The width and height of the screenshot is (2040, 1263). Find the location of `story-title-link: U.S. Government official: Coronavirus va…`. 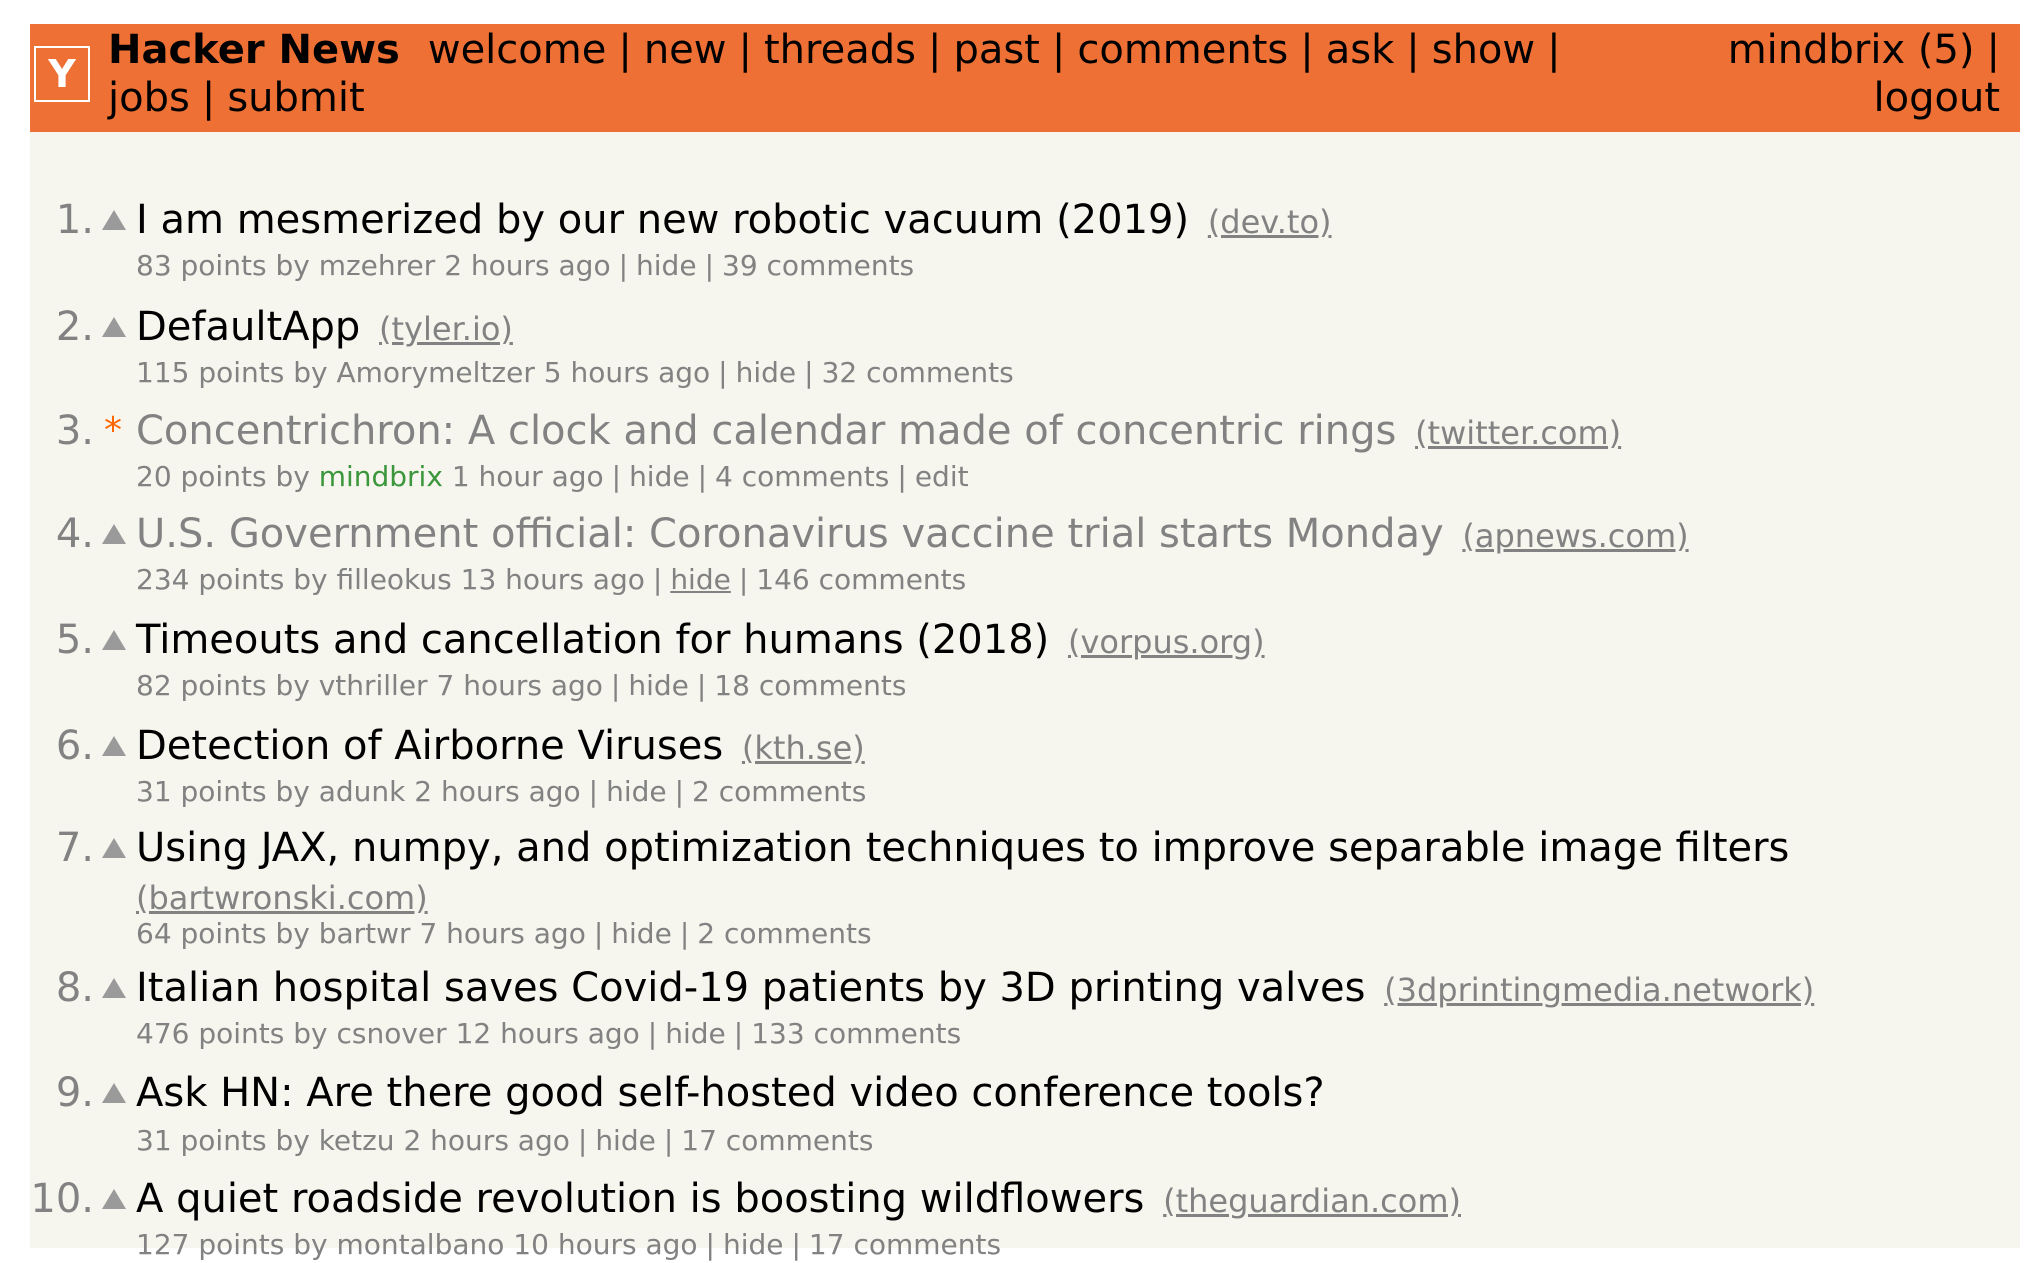

story-title-link: U.S. Government official: Coronavirus va… is located at coordinates (790, 534).